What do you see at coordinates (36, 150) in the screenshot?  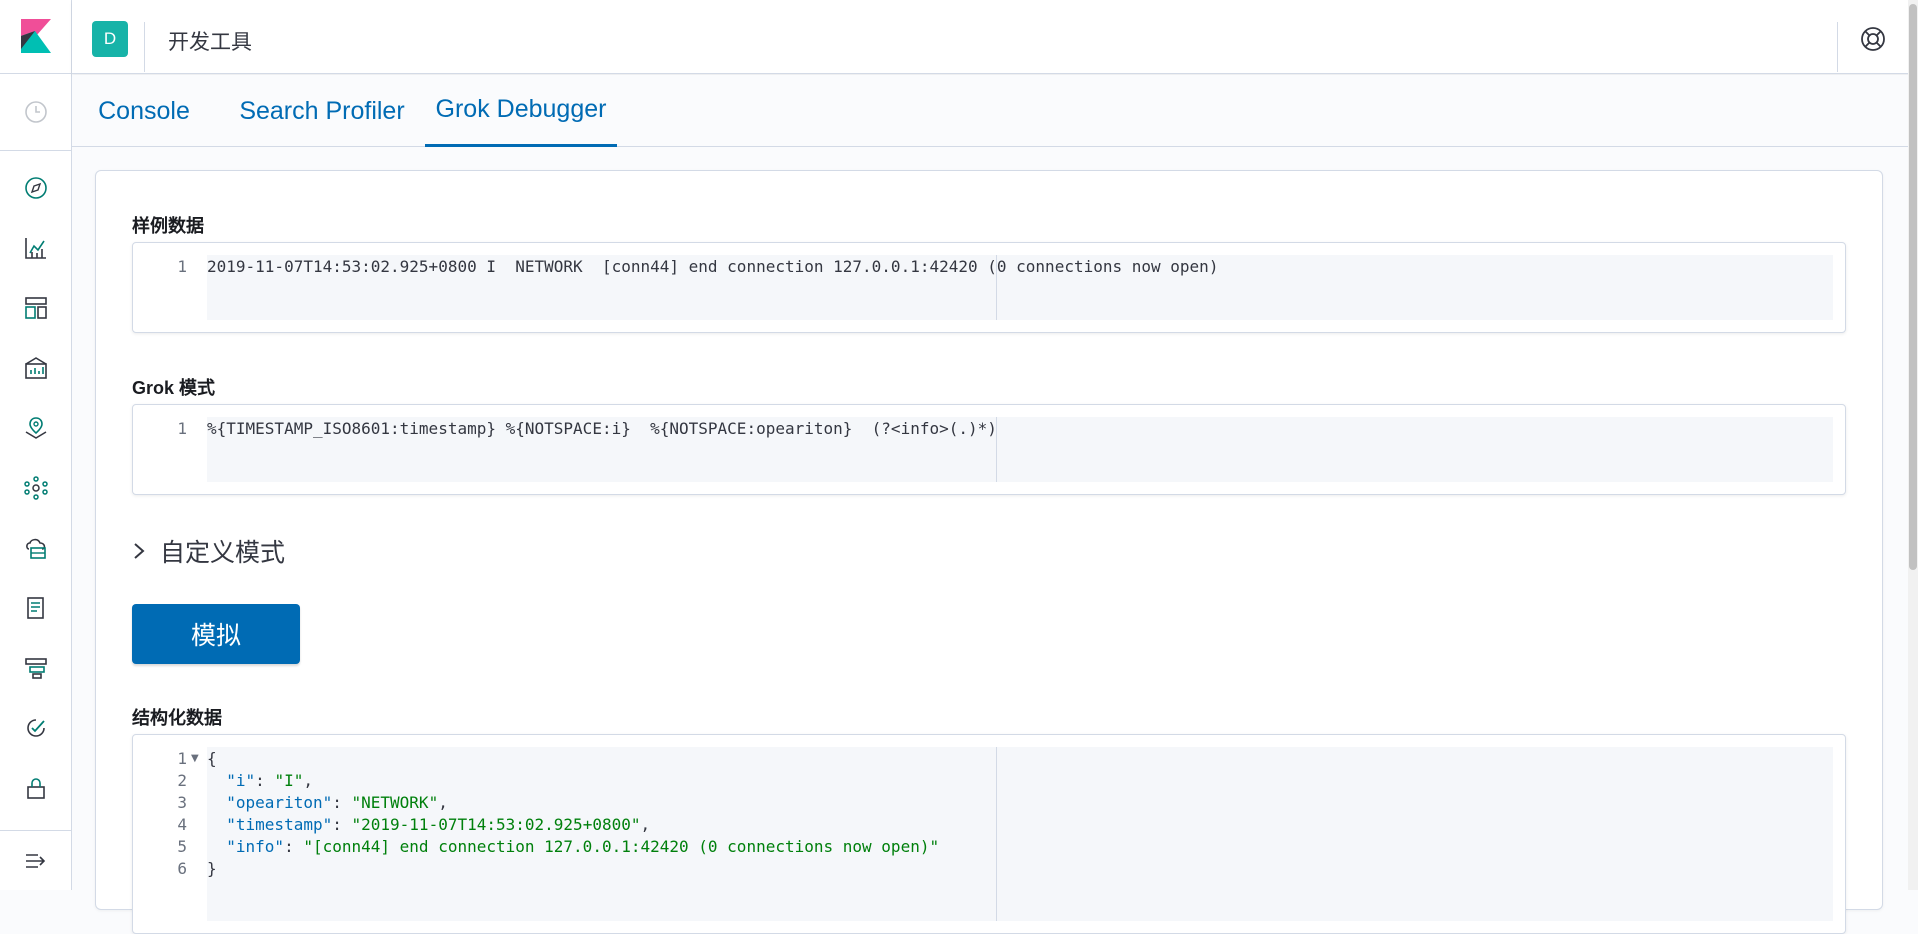 I see `nav-divider` at bounding box center [36, 150].